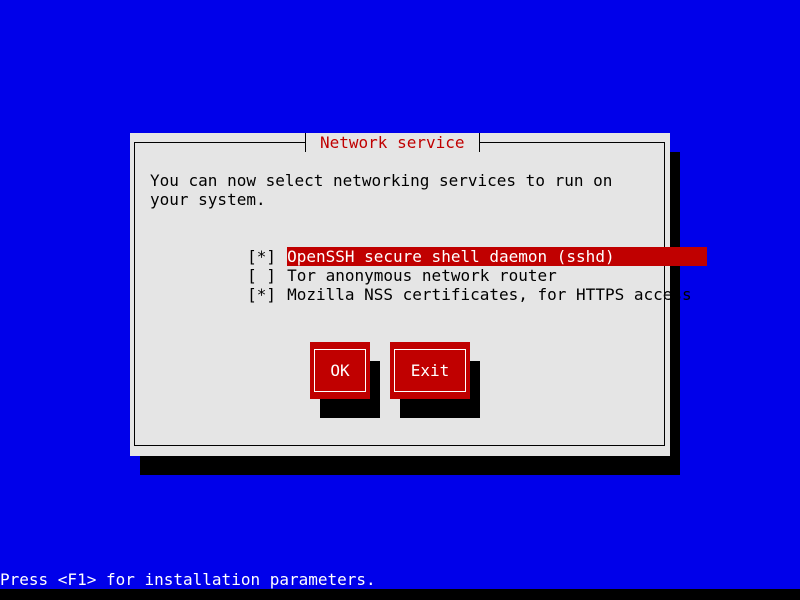  I want to click on ok-button: OK, so click(340, 370).